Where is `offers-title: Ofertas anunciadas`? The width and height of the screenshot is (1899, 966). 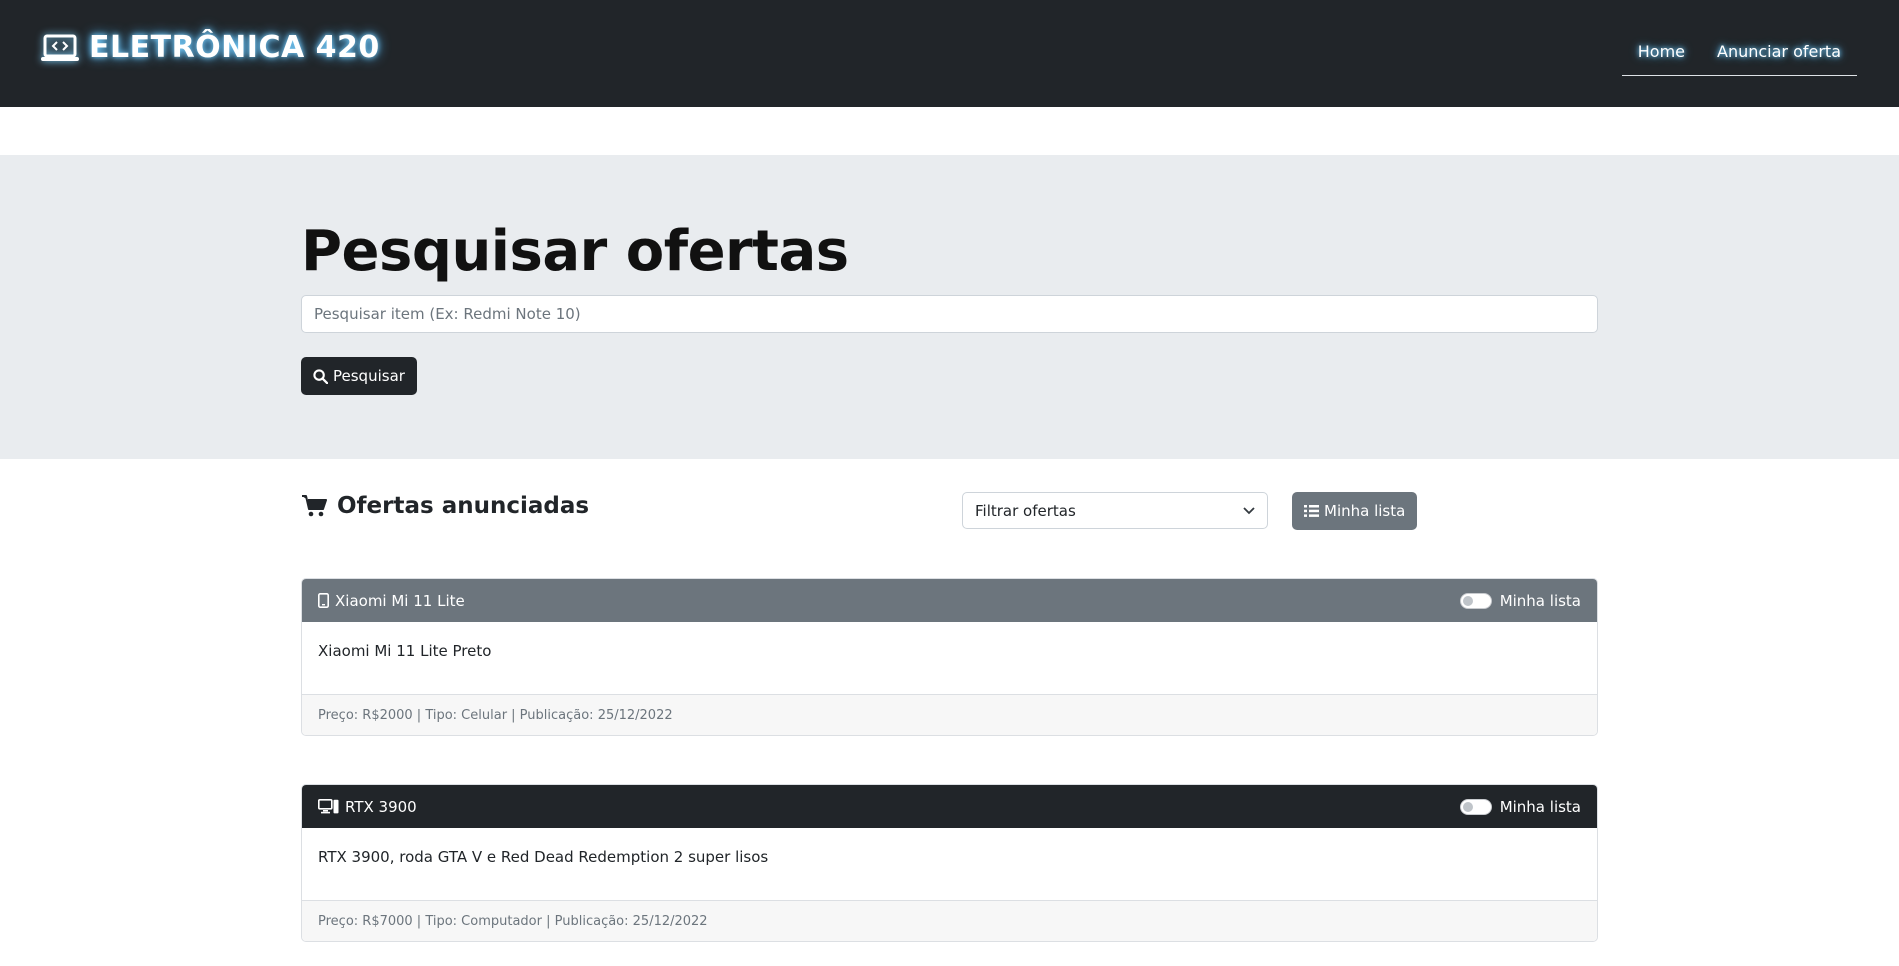 offers-title: Ofertas anunciadas is located at coordinates (463, 506).